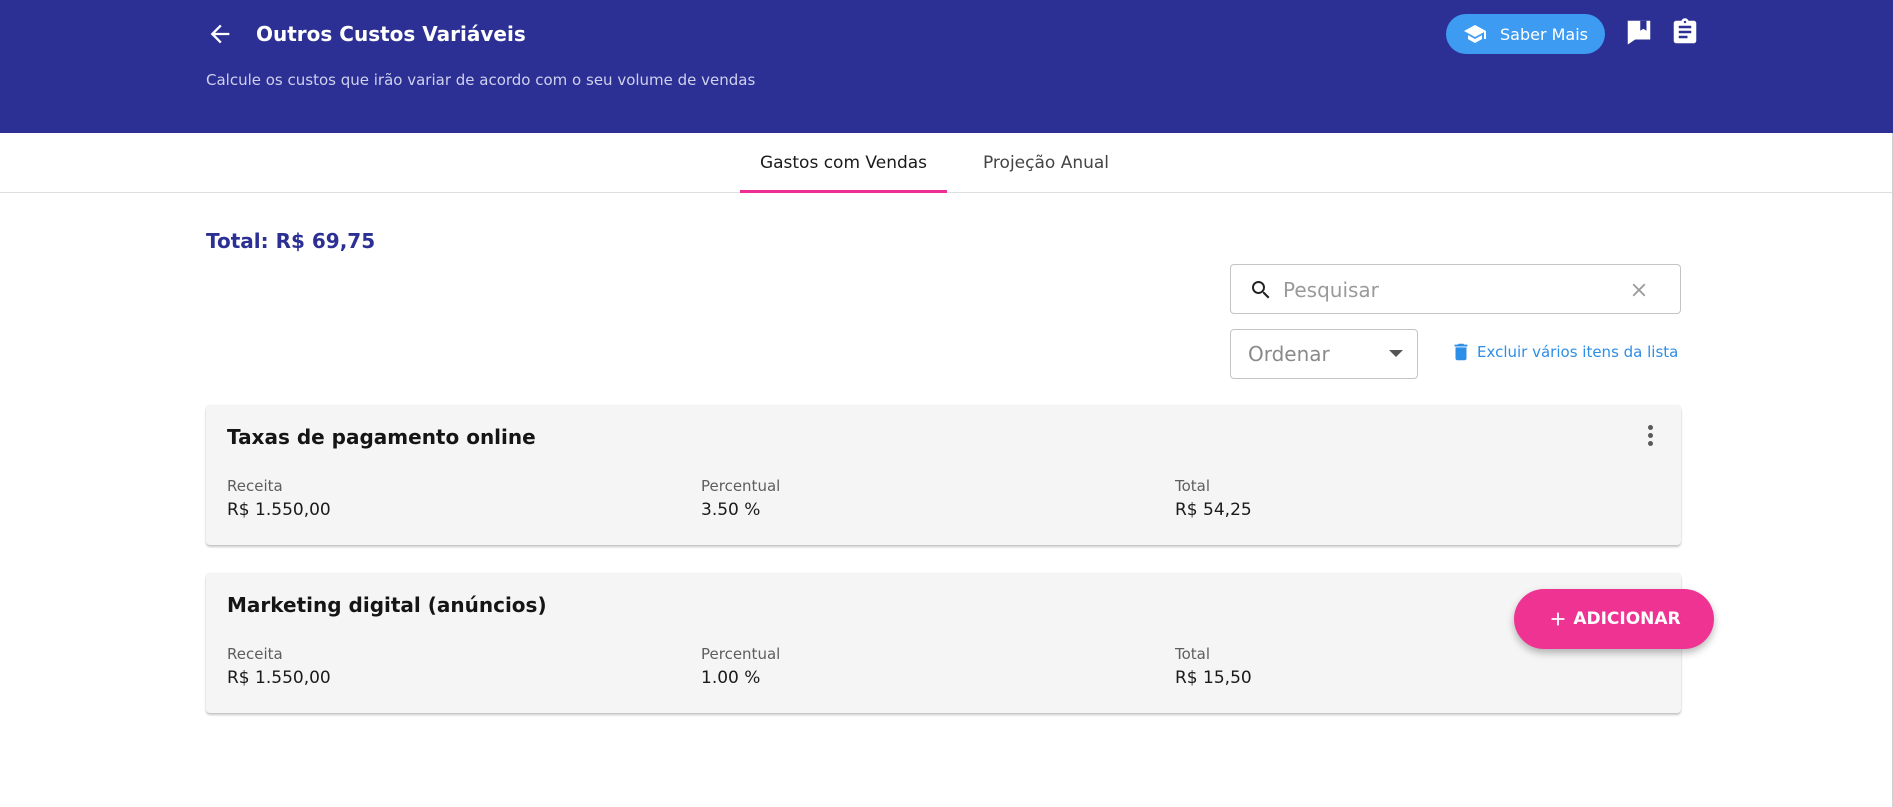 Image resolution: width=1893 pixels, height=807 pixels. Describe the element at coordinates (1544, 34) in the screenshot. I see `learn-more-label: Saber Mais` at that location.